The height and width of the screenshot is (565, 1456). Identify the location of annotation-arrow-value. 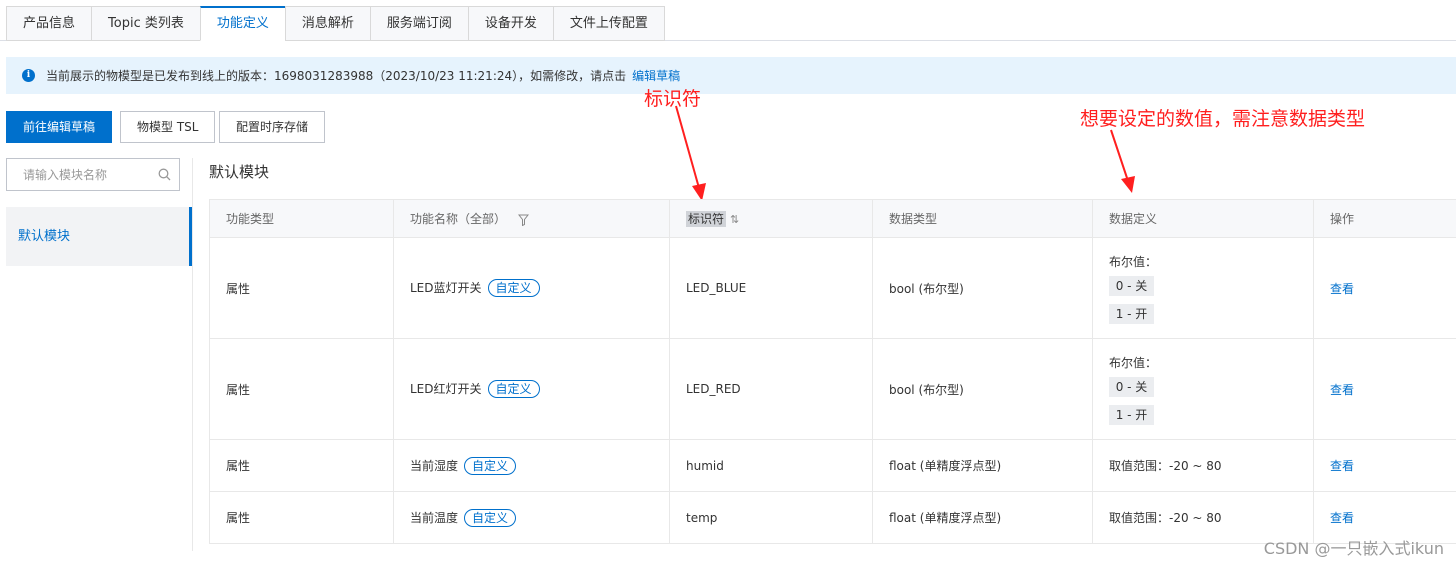
(1122, 161).